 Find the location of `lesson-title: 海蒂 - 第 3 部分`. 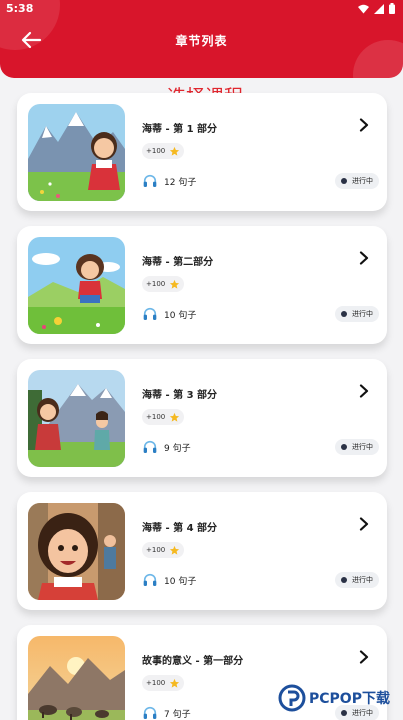

lesson-title: 海蒂 - 第 3 部分 is located at coordinates (180, 395).